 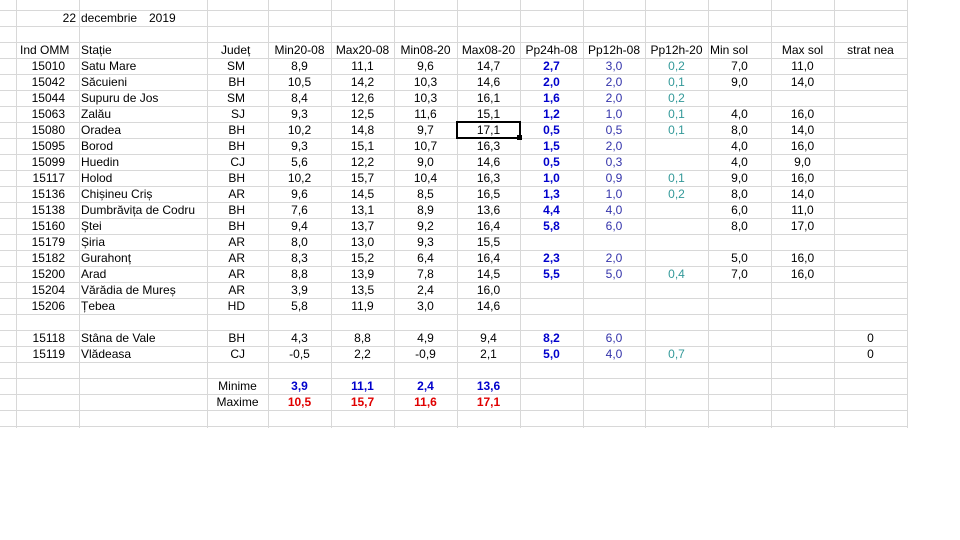 What do you see at coordinates (614, 210) in the screenshot?
I see `table-cell-pp1208: 4,0` at bounding box center [614, 210].